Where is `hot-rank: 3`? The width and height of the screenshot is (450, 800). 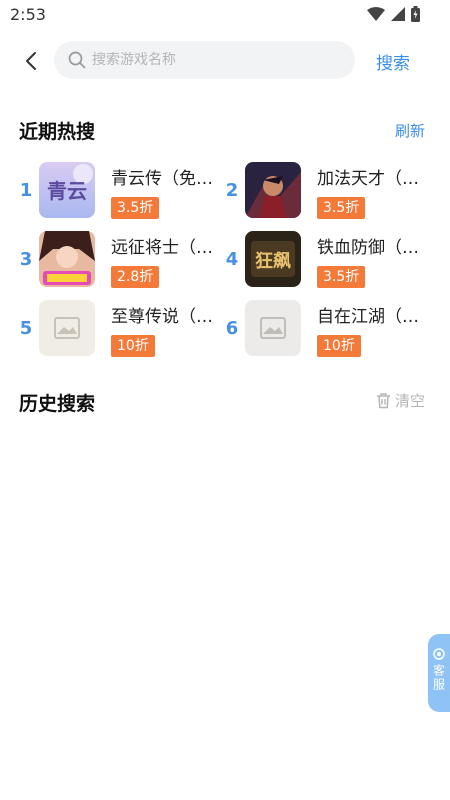
hot-rank: 3 is located at coordinates (26, 259).